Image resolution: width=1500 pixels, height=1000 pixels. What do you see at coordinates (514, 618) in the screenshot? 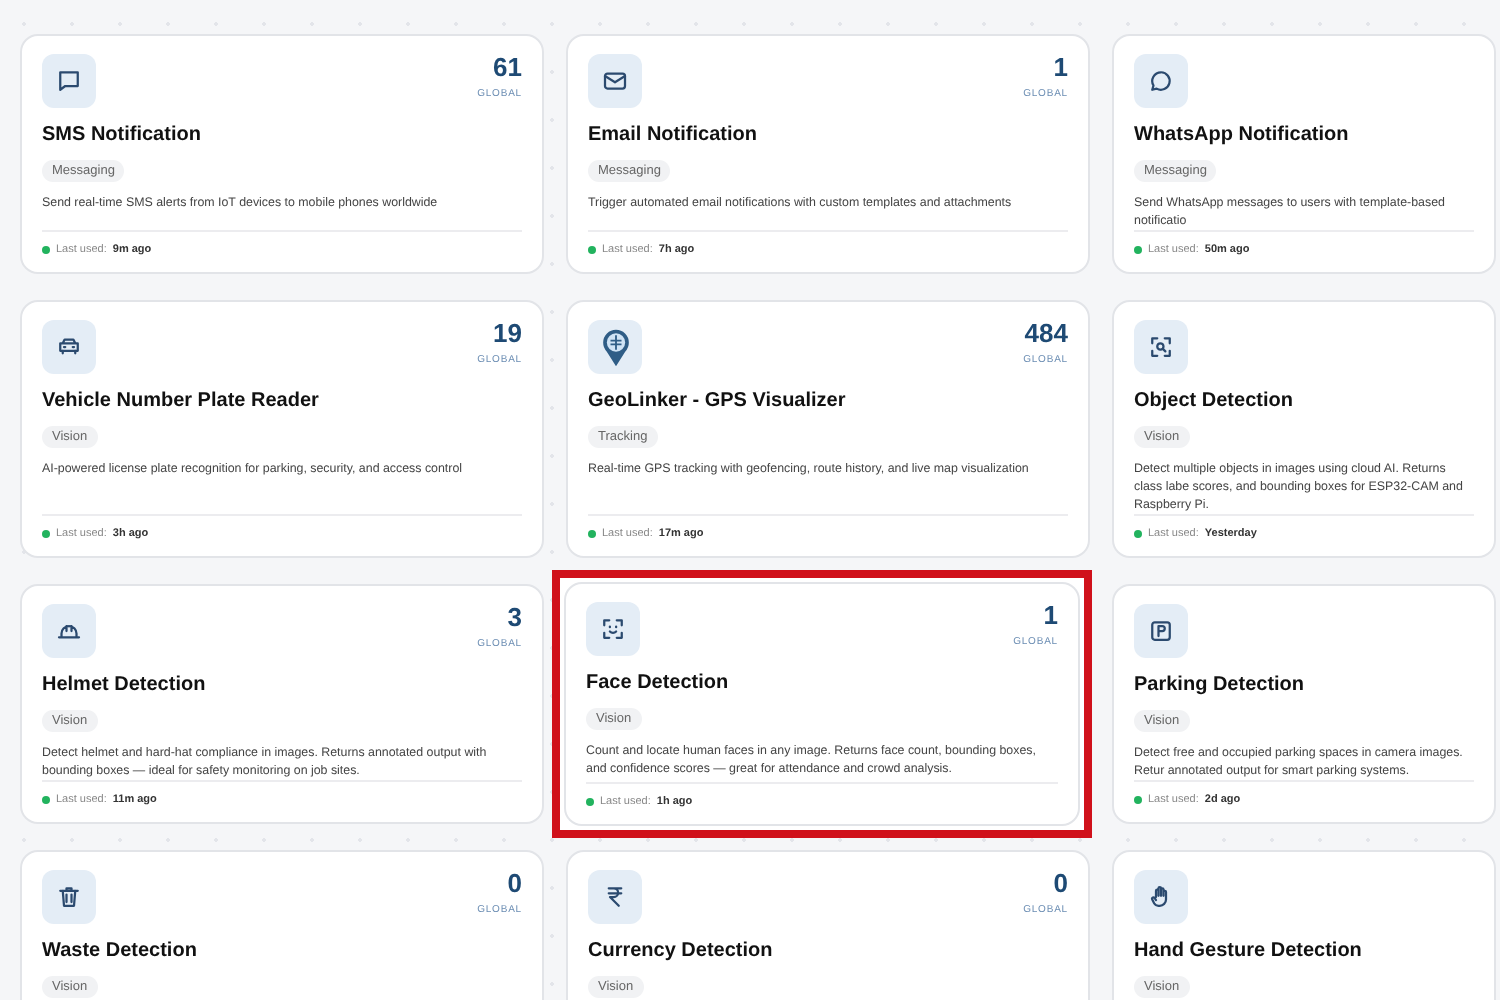
I see `usage-count: 3` at bounding box center [514, 618].